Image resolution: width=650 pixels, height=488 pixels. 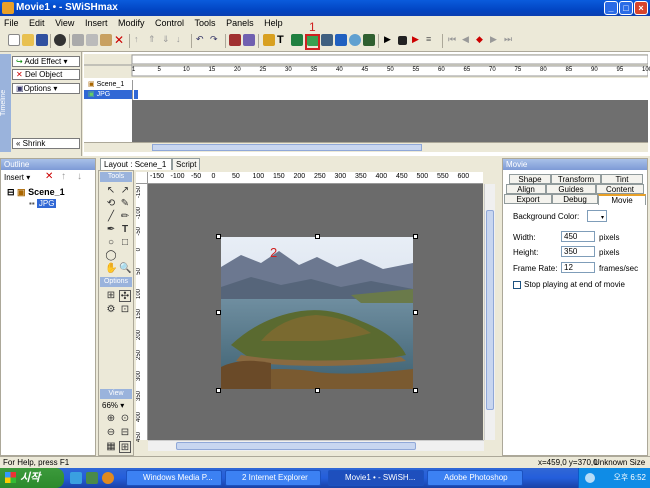 I want to click on outline-scene-item: ⊟ ▣ Scene_1, so click(x=36, y=192).